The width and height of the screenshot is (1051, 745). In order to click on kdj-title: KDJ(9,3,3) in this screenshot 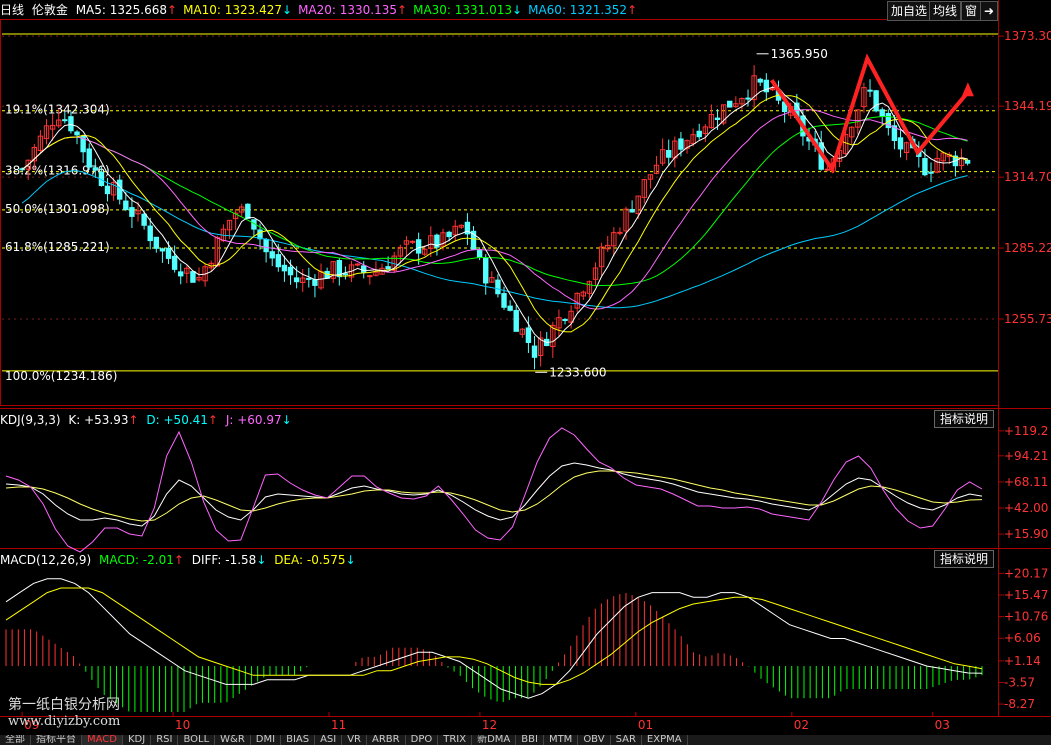, I will do `click(30, 420)`.